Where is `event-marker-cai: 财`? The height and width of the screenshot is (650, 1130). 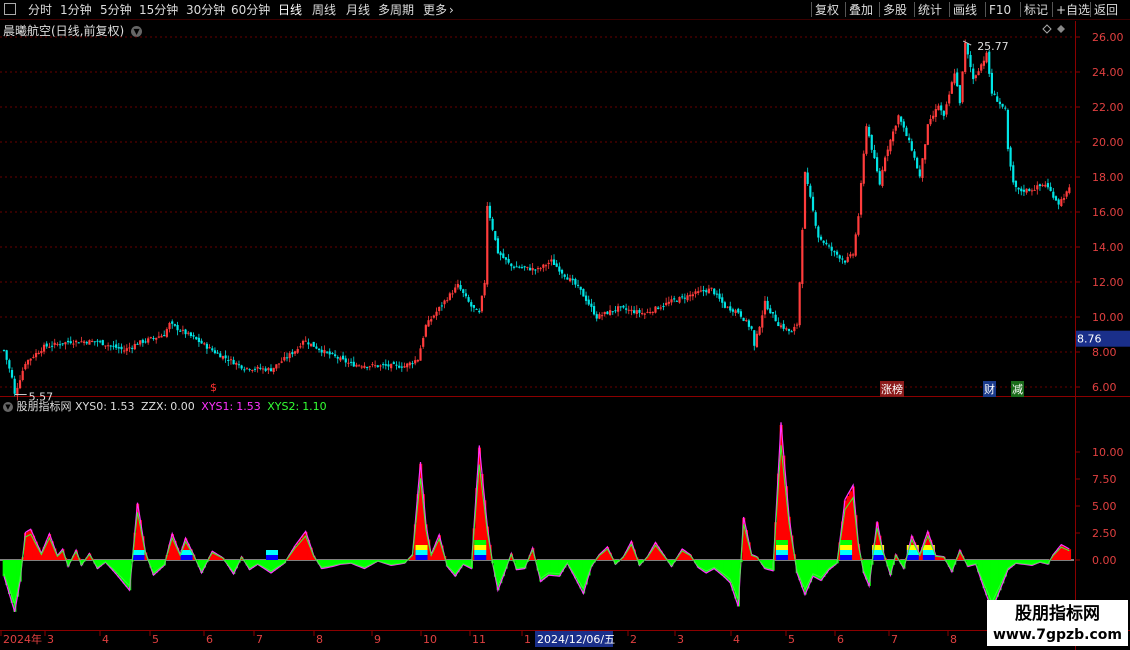 event-marker-cai: 财 is located at coordinates (989, 389).